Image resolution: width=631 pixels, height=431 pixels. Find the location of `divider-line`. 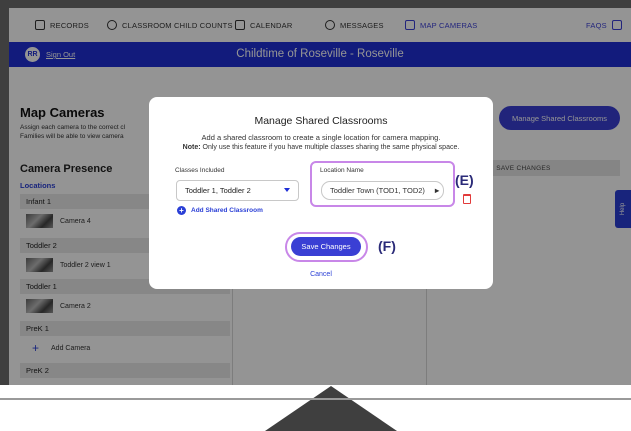

divider-line is located at coordinates (315, 399).